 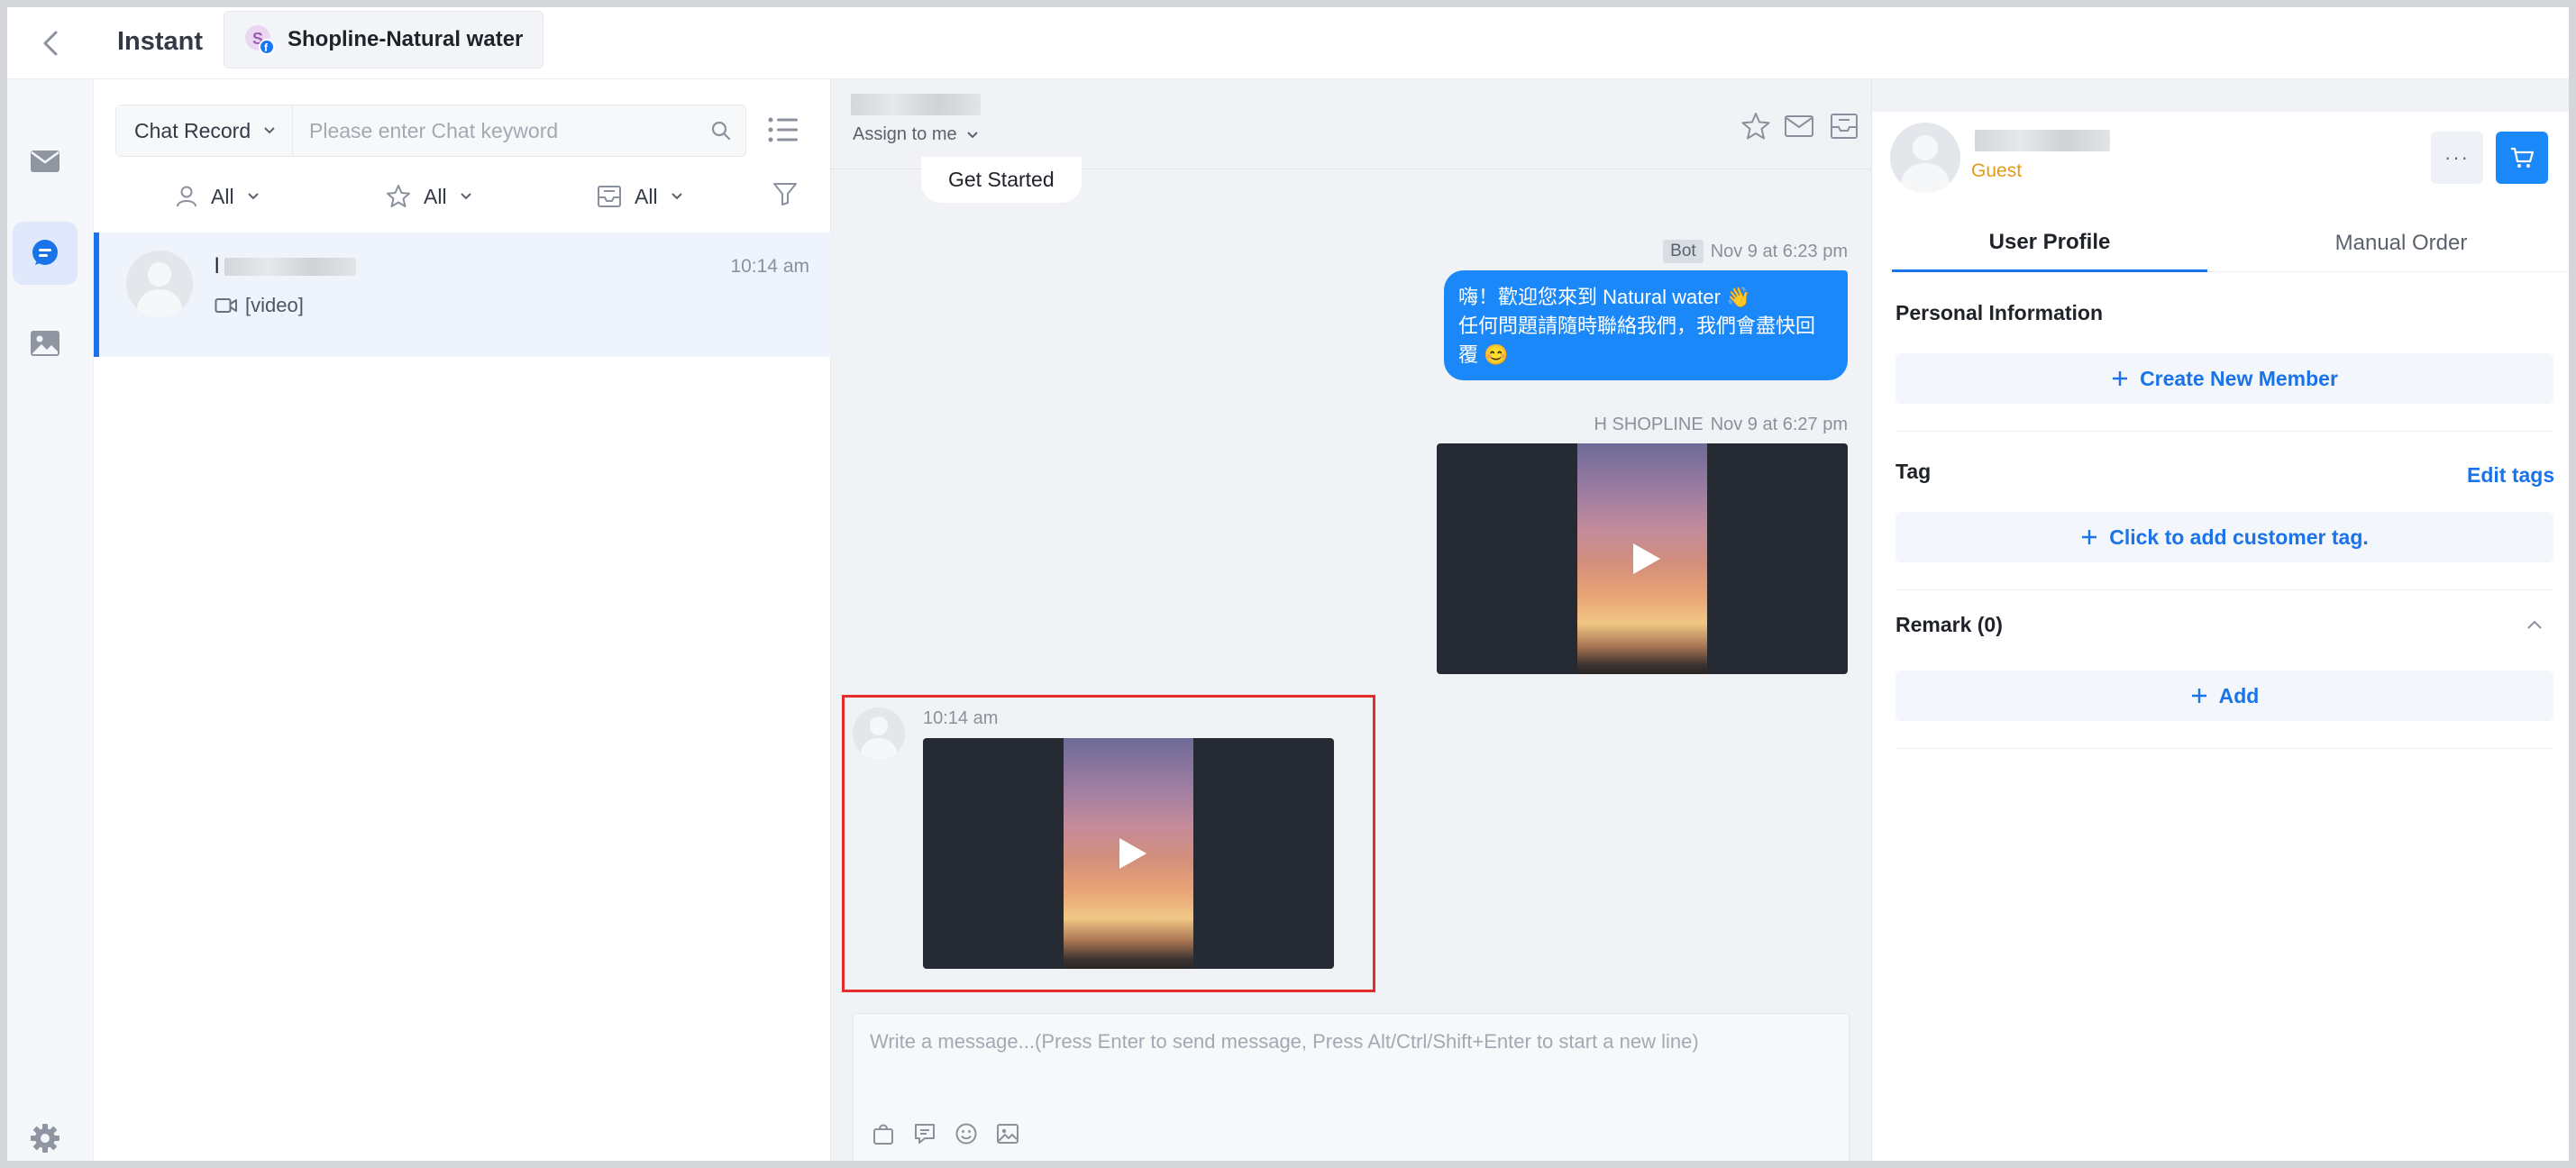 I want to click on conversation-name-initial: l, so click(x=217, y=266).